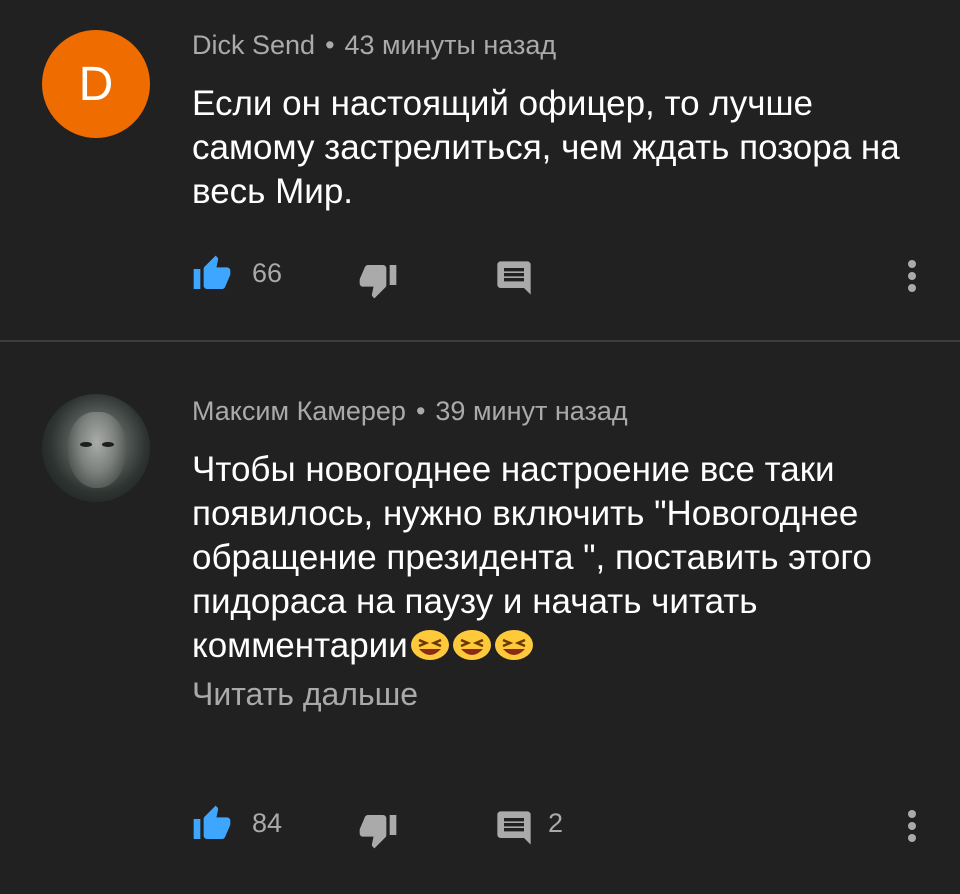  What do you see at coordinates (253, 45) in the screenshot?
I see `author-name: Dick Send` at bounding box center [253, 45].